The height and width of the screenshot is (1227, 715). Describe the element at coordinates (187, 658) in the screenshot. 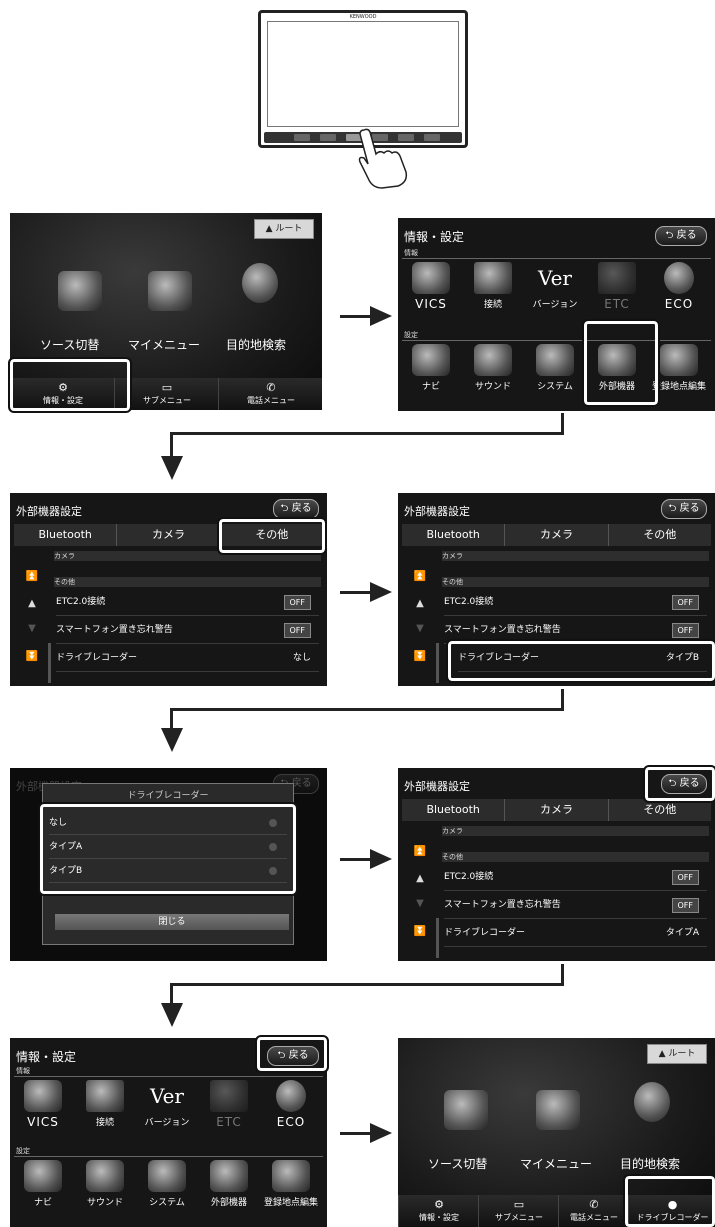

I see `row-drive-recorder: ドライブレコーダー なし` at that location.